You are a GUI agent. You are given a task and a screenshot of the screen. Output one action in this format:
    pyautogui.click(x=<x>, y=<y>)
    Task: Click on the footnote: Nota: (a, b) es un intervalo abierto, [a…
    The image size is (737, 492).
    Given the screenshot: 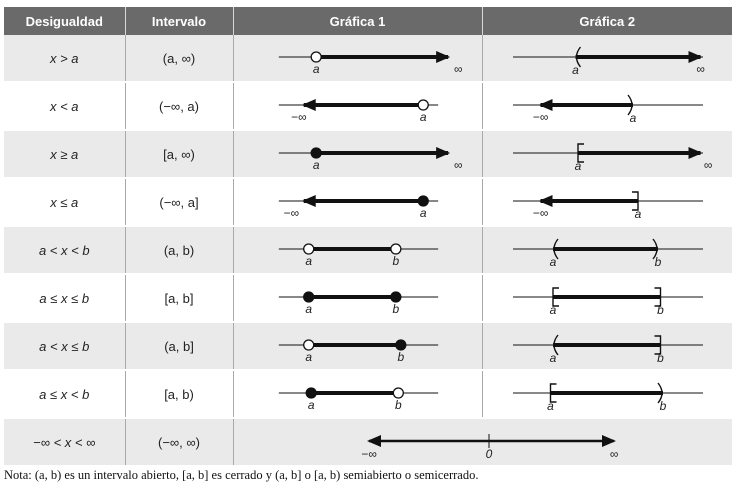 What is the action you would take?
    pyautogui.click(x=241, y=475)
    